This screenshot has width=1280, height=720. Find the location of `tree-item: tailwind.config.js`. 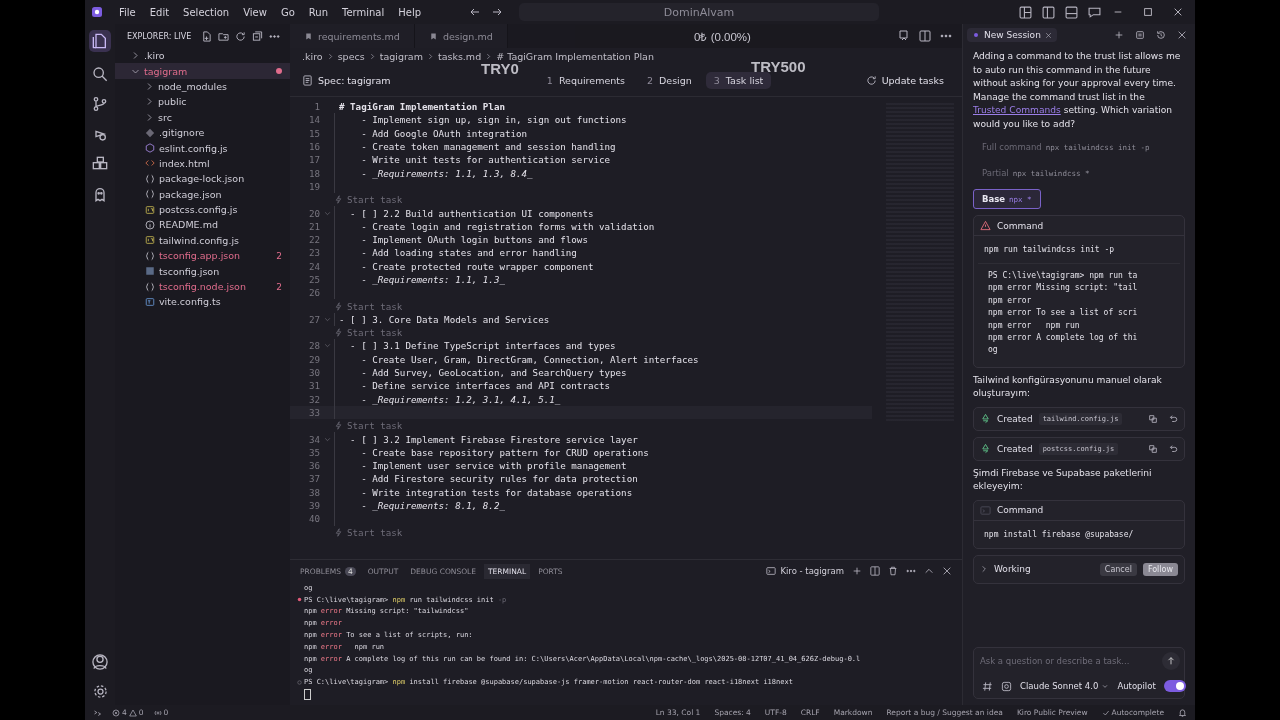

tree-item: tailwind.config.js is located at coordinates (202, 240).